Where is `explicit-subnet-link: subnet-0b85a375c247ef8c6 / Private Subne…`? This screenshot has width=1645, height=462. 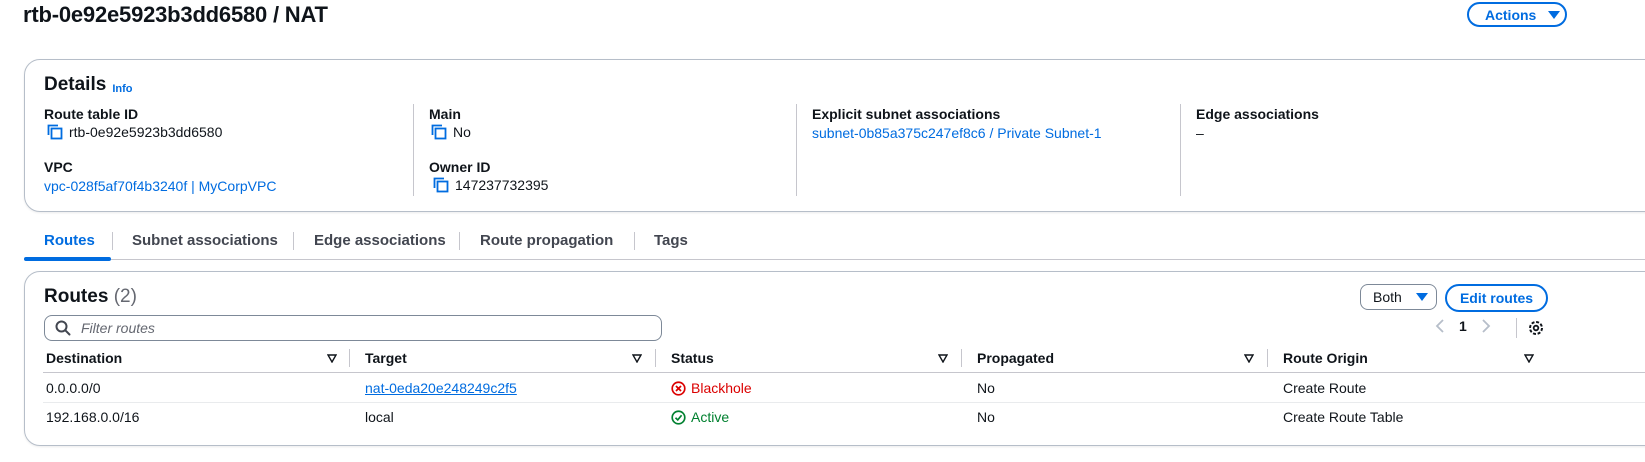
explicit-subnet-link: subnet-0b85a375c247ef8c6 / Private Subne… is located at coordinates (957, 133).